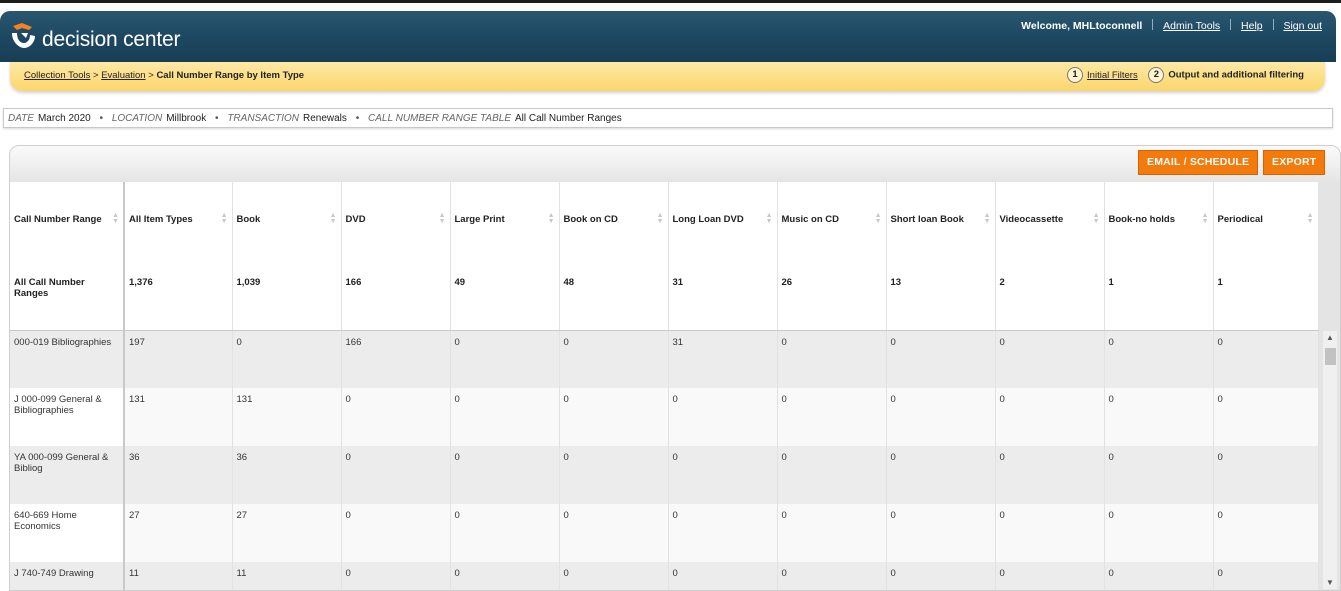  I want to click on email-schedule-button: EMAIL / SCHEDULE, so click(1198, 162).